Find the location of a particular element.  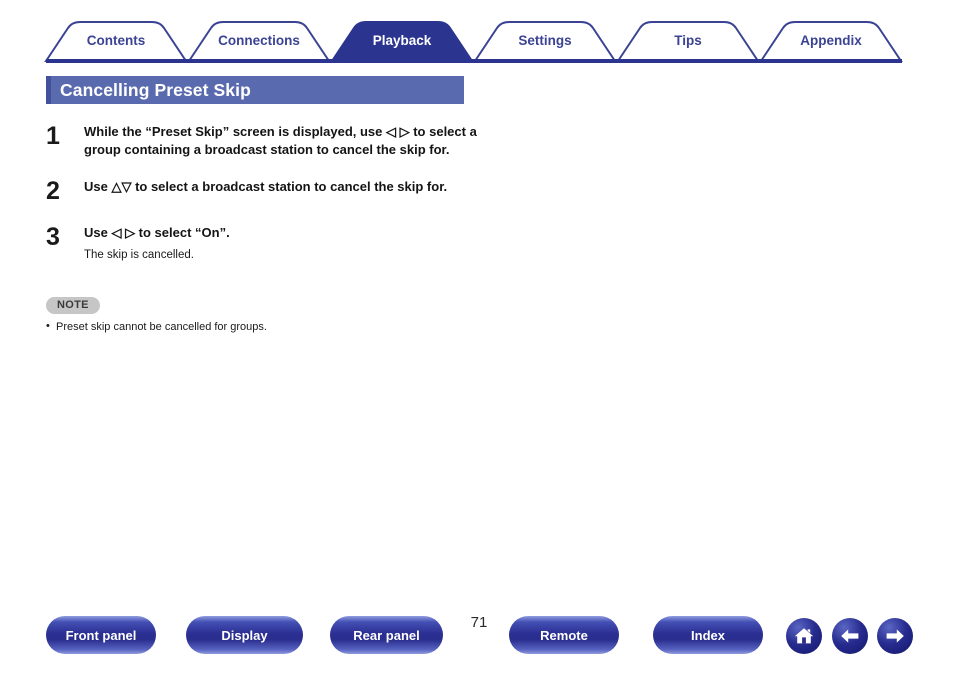

rear-panel-label: Rear panel is located at coordinates (386, 635).